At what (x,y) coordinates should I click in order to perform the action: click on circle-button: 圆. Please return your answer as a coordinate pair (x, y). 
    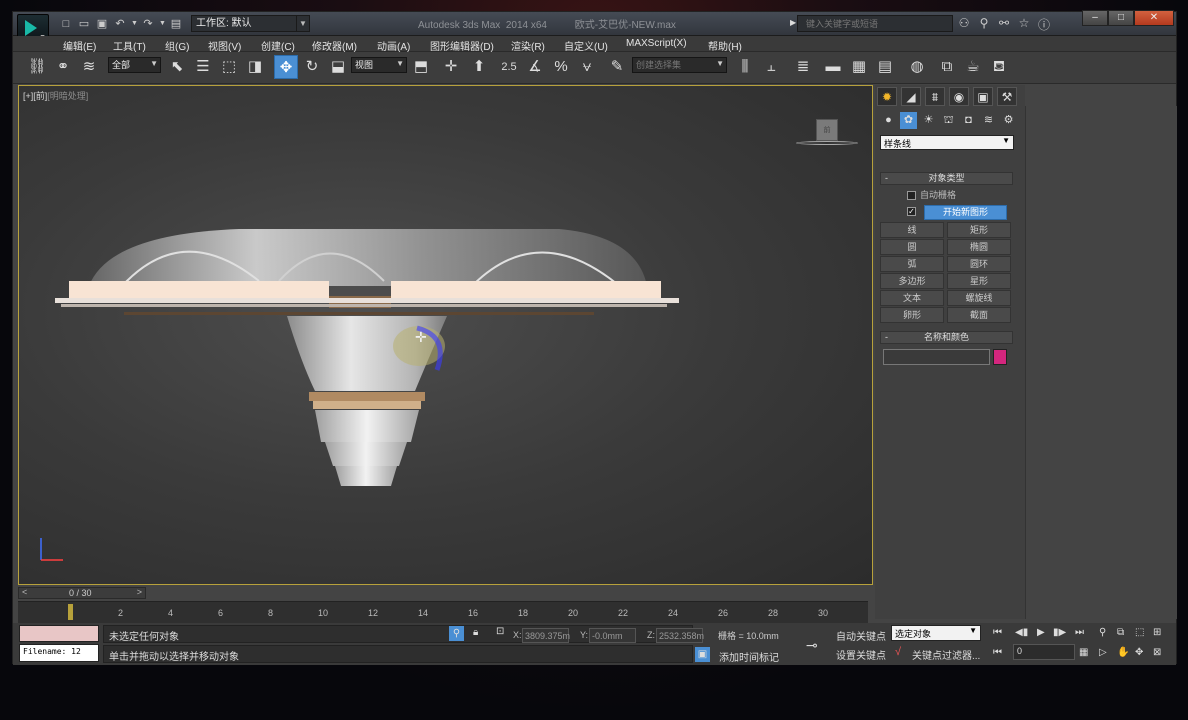
    Looking at the image, I should click on (912, 247).